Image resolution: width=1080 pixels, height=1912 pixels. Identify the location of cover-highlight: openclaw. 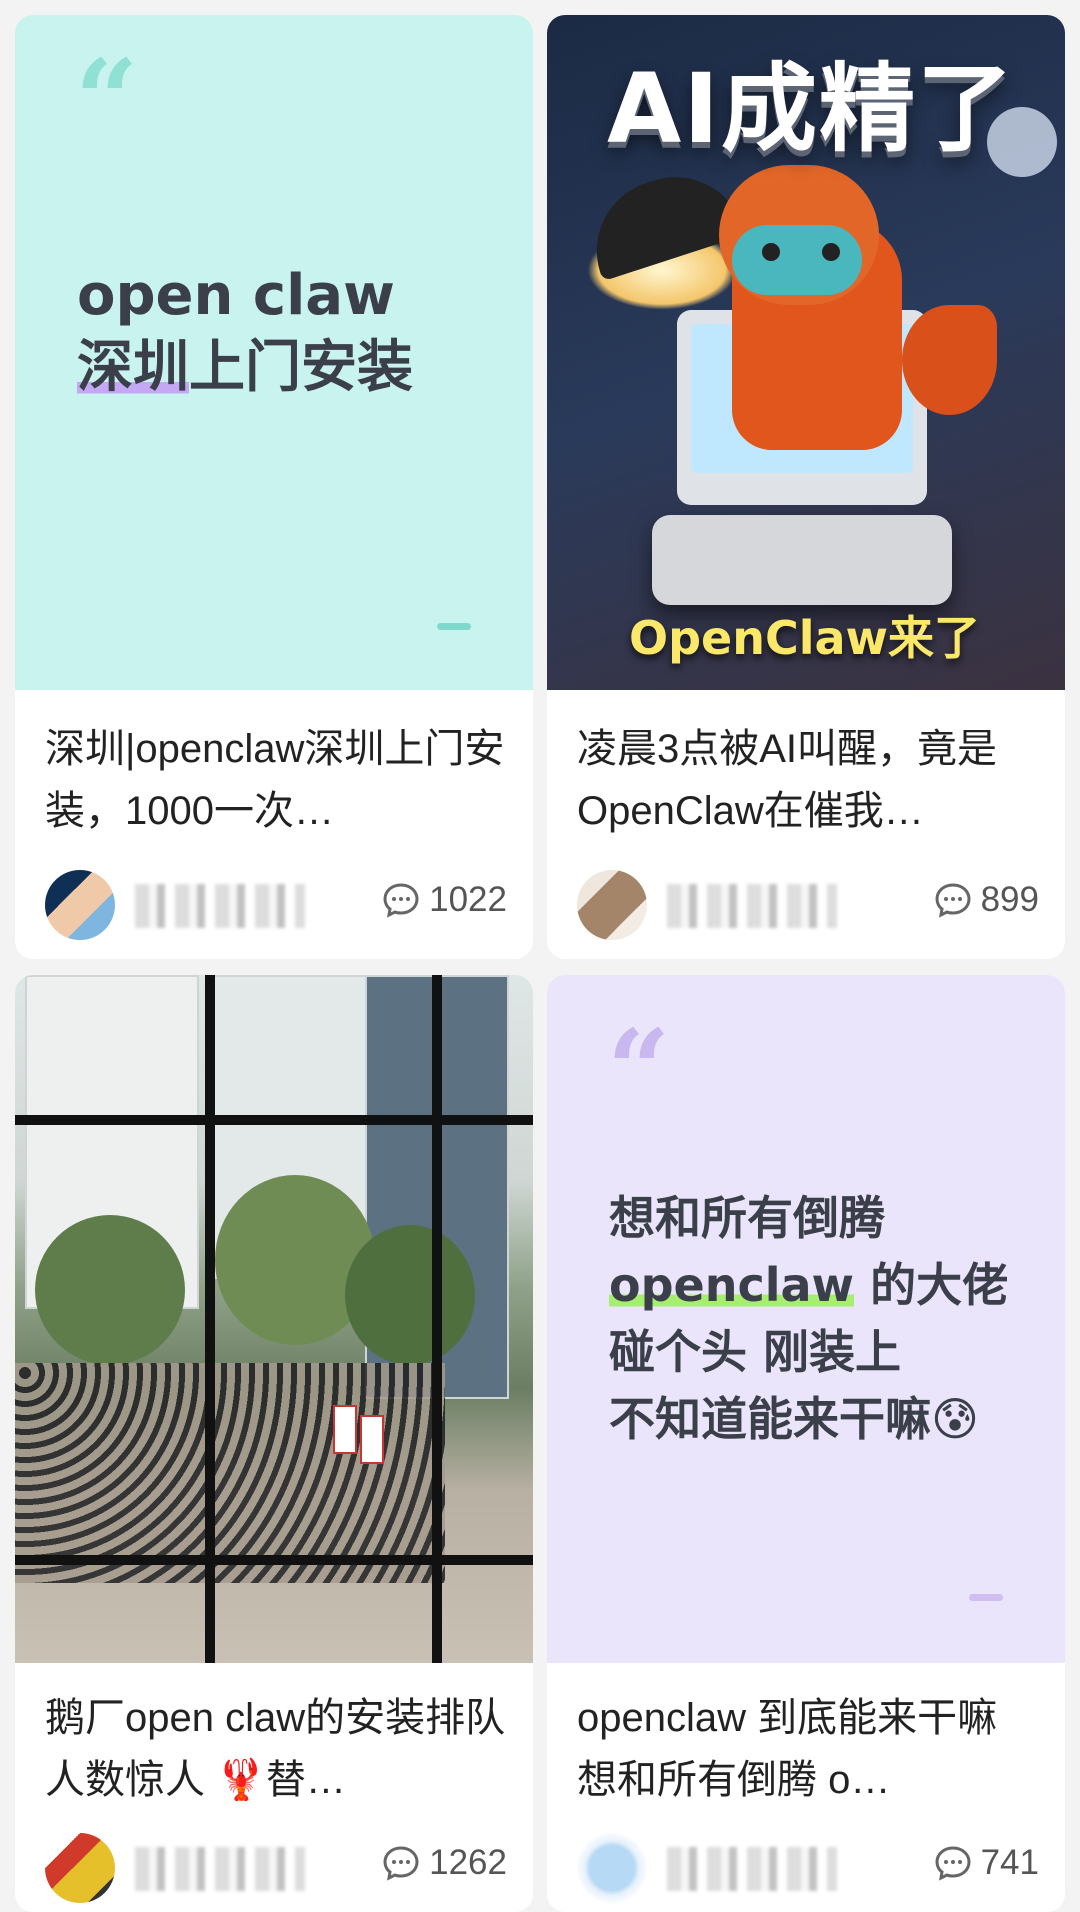
(732, 1285).